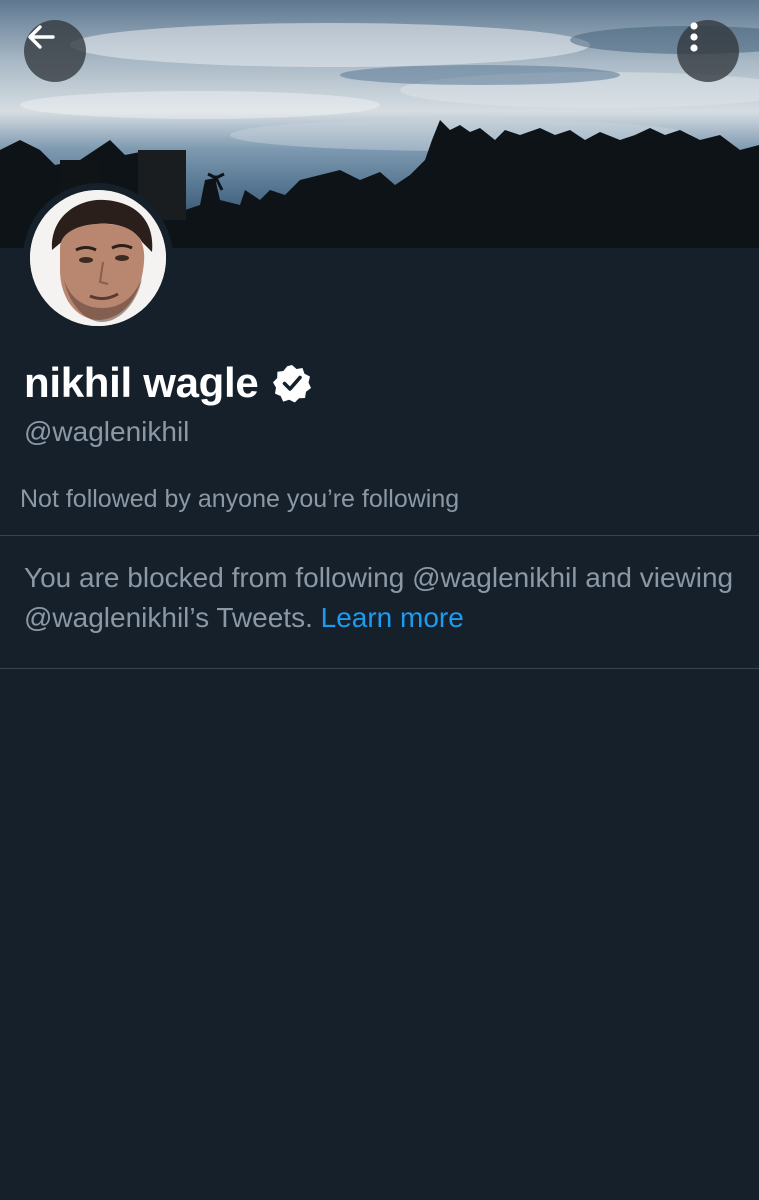 The height and width of the screenshot is (1200, 759). I want to click on display-name-row: nikhil wagle, so click(168, 383).